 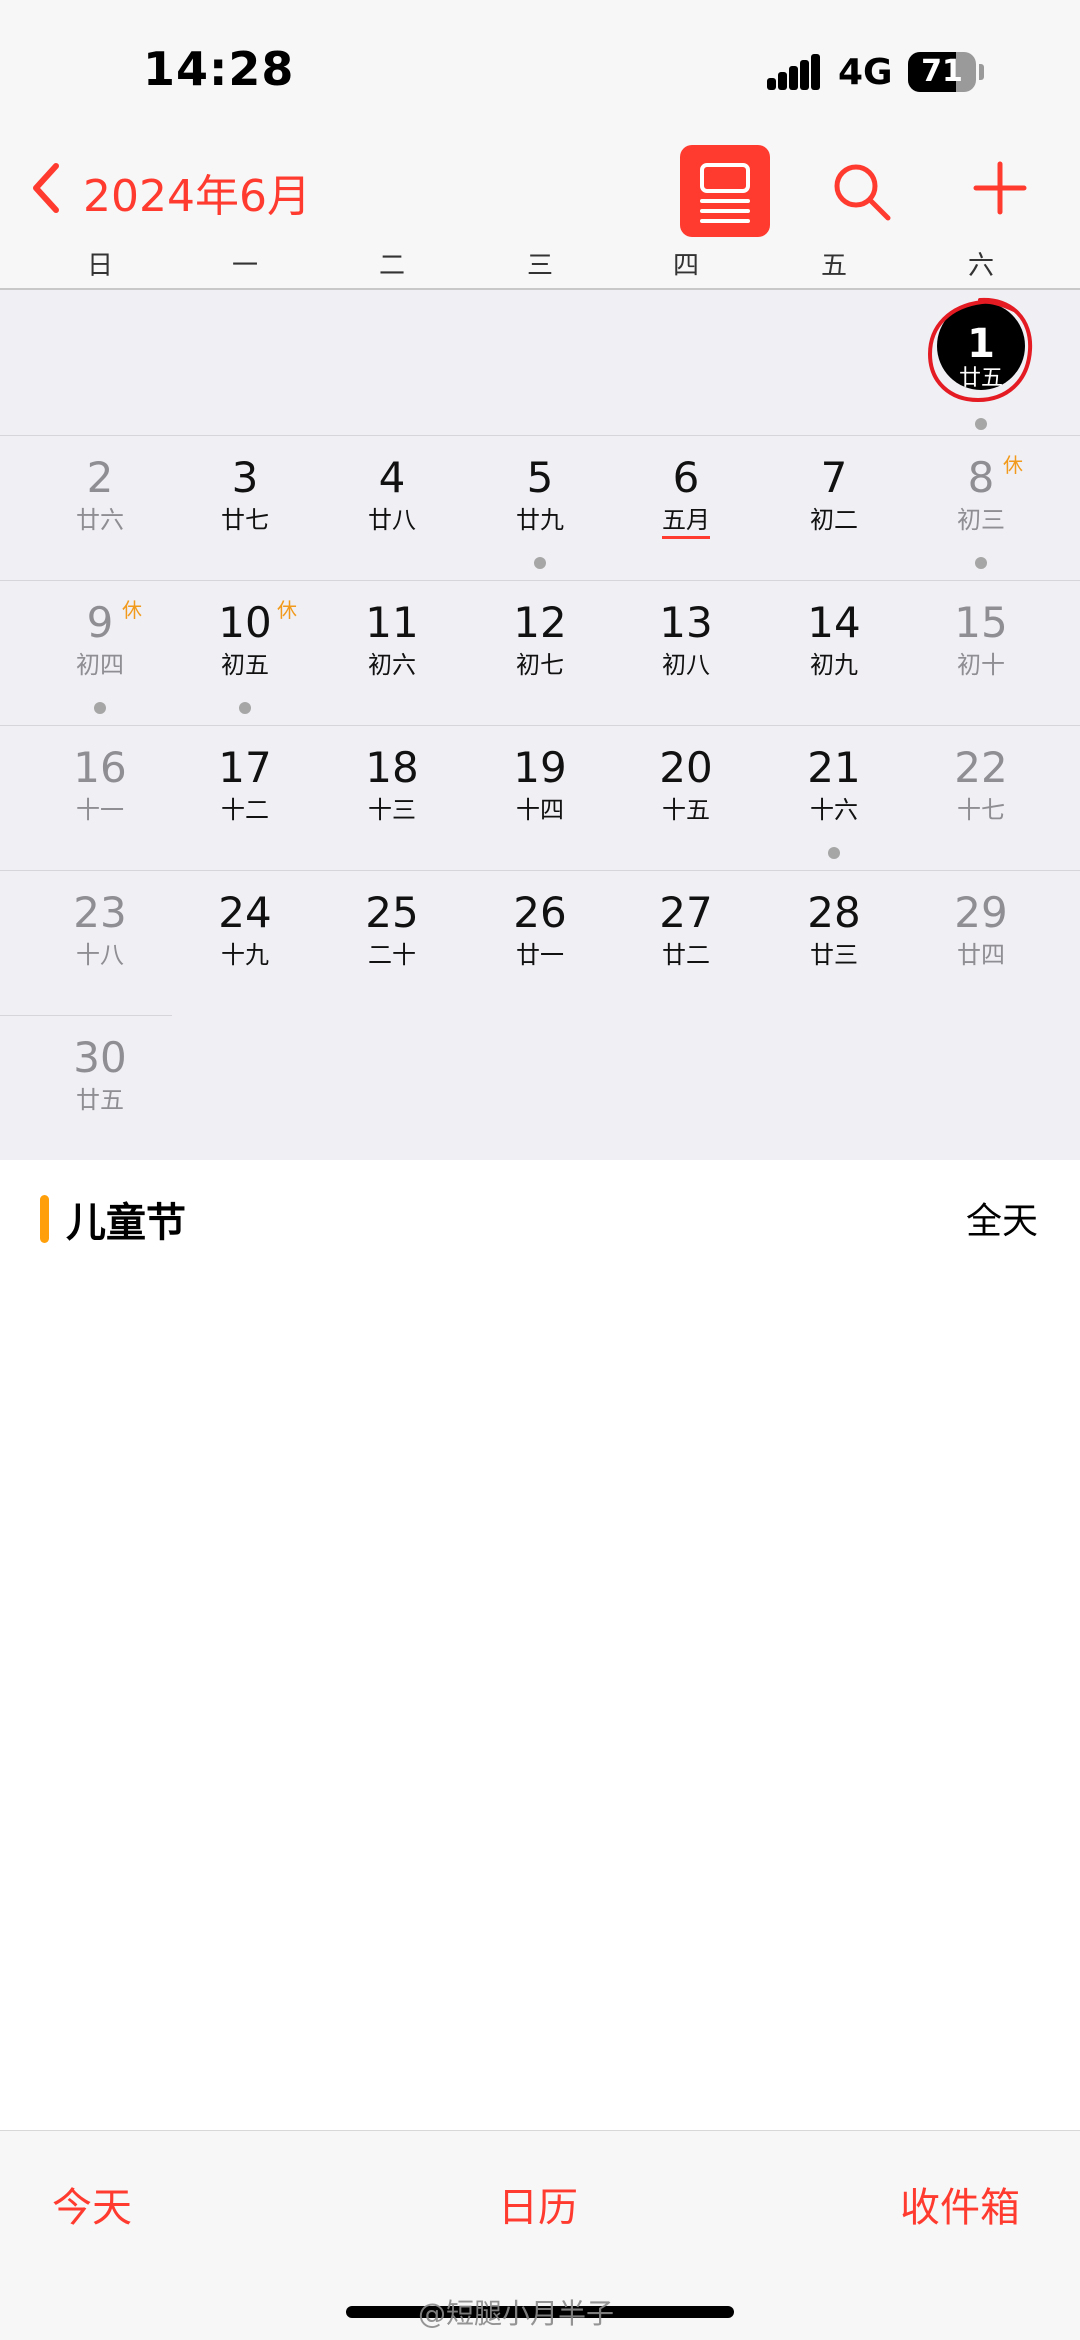 What do you see at coordinates (862, 192) in the screenshot?
I see `search-icon` at bounding box center [862, 192].